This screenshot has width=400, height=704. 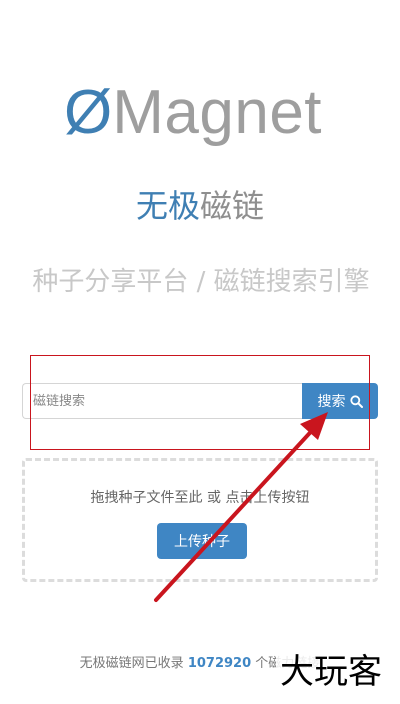 What do you see at coordinates (167, 206) in the screenshot?
I see `subtitle-part1: 无极` at bounding box center [167, 206].